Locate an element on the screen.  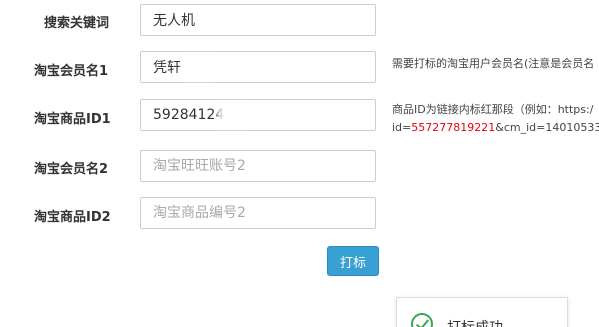
member1-input is located at coordinates (258, 67).